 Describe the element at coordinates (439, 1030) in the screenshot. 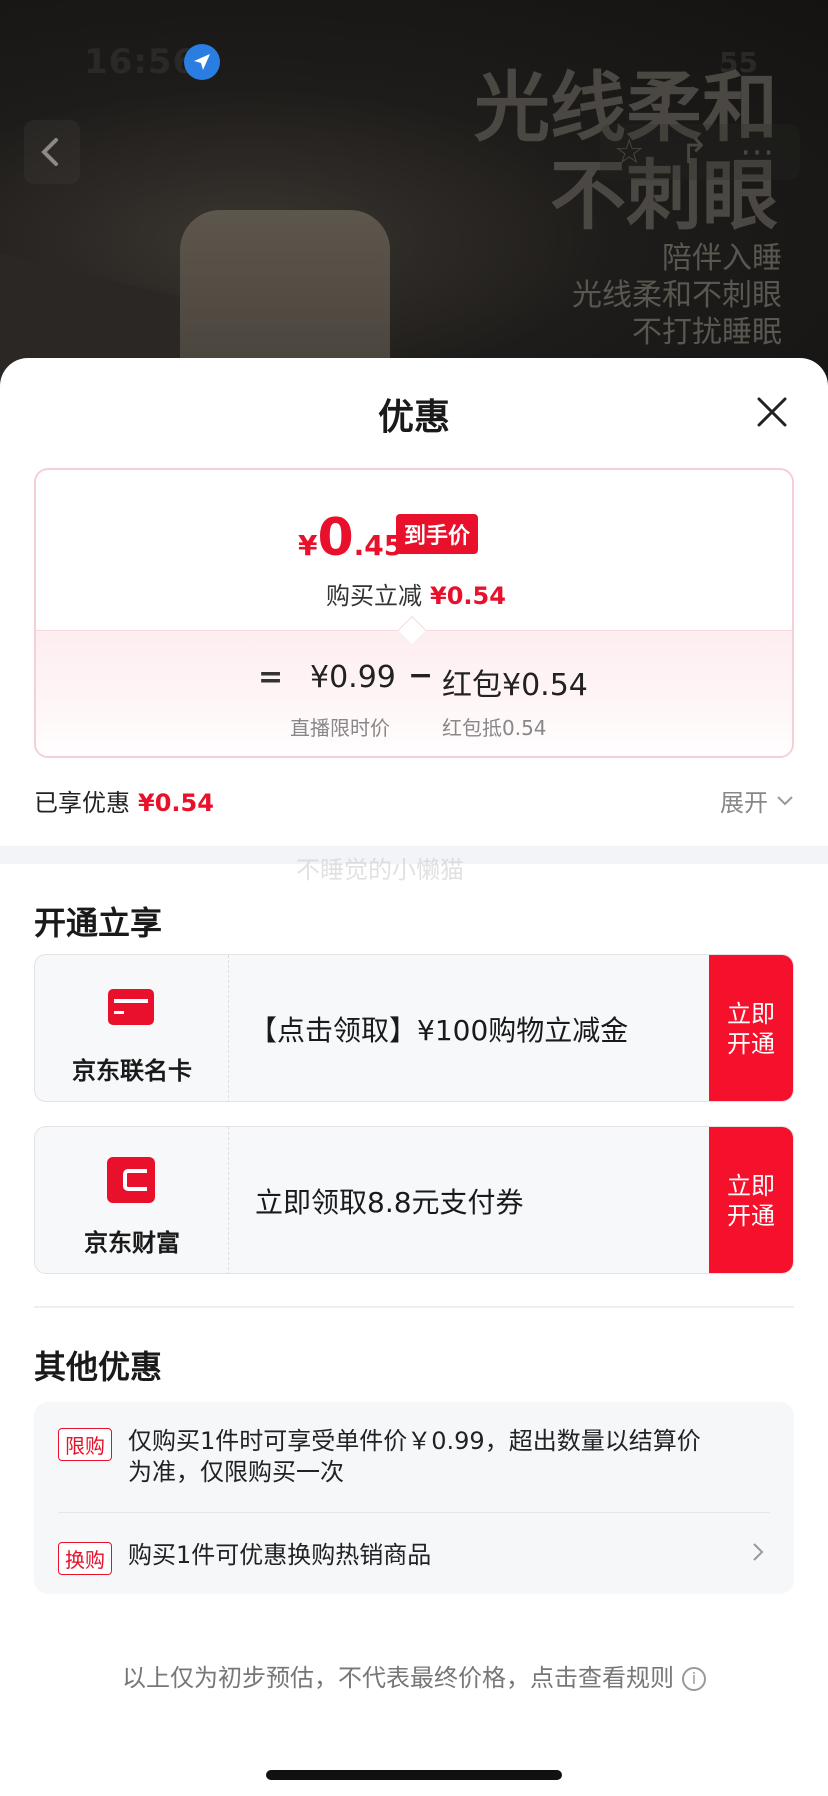

I see `offer-desc: 【点击领取】¥100购物立减金` at that location.